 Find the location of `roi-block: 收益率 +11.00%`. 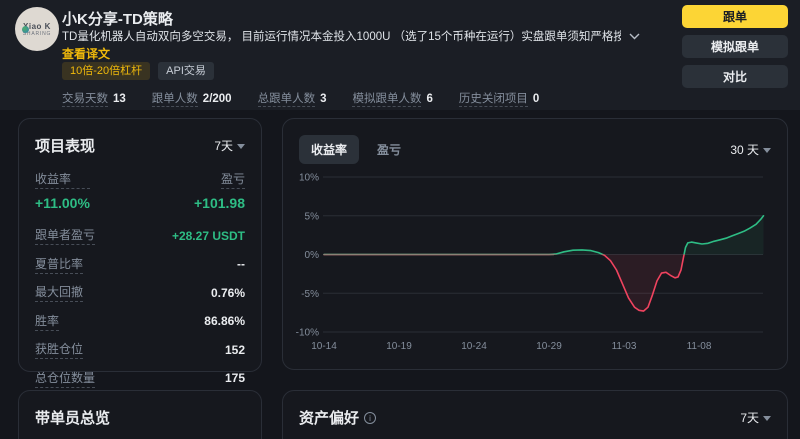

roi-block: 收益率 +11.00% is located at coordinates (62, 190).